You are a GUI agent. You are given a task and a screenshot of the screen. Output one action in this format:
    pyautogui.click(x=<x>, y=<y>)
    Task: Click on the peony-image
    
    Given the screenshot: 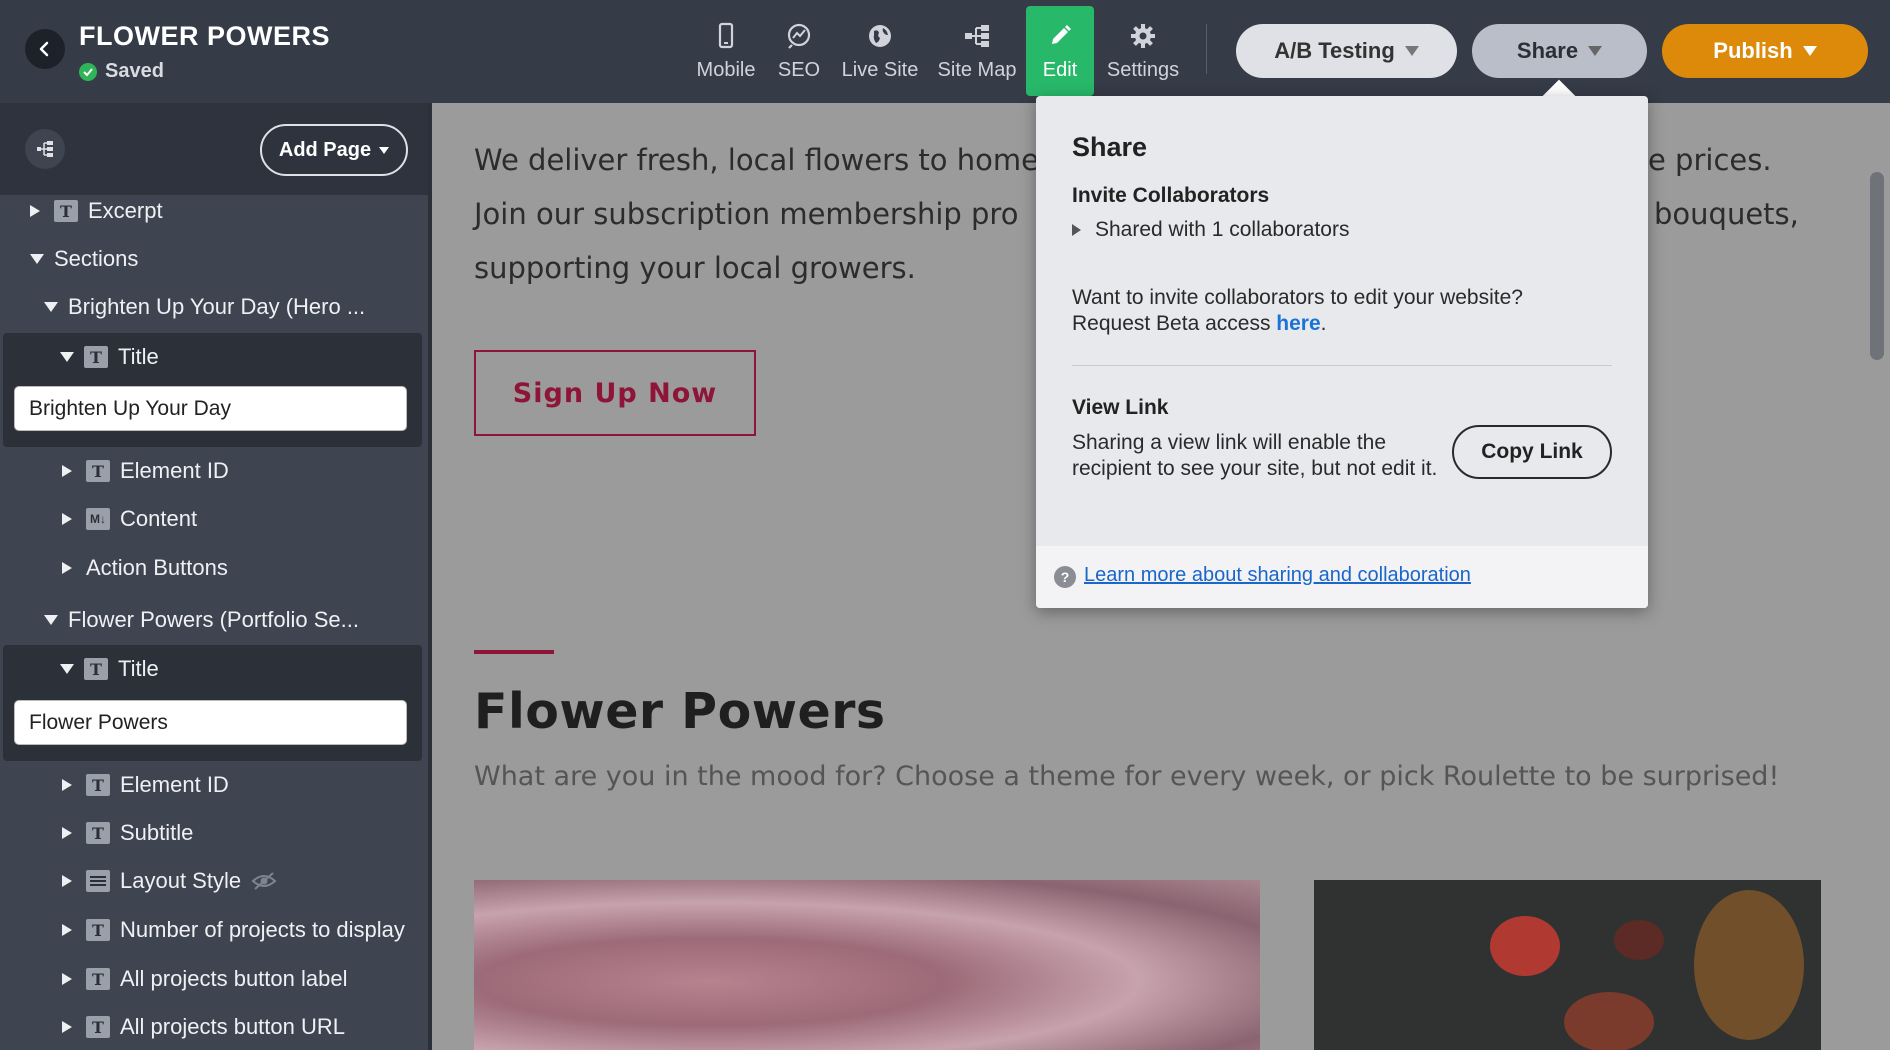 What is the action you would take?
    pyautogui.click(x=867, y=965)
    